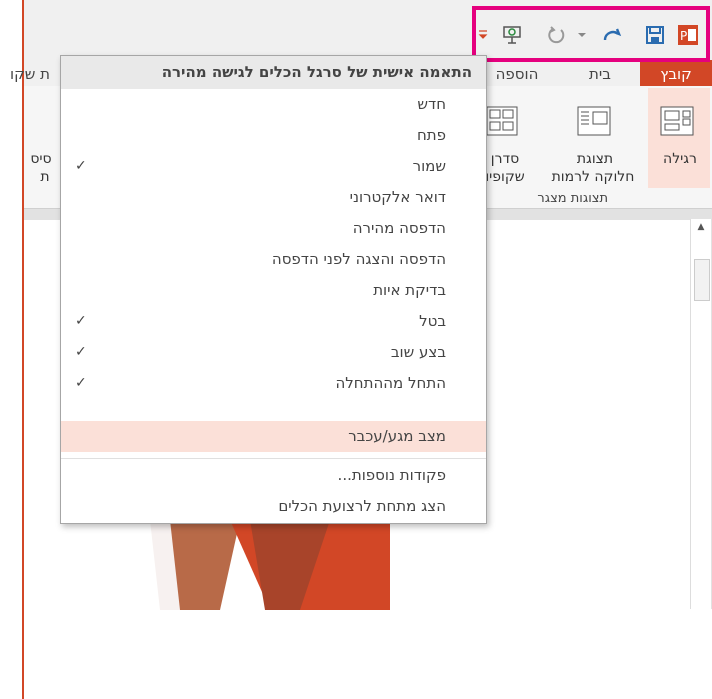 Image resolution: width=712 pixels, height=699 pixels. I want to click on slide-sorter-icon, so click(502, 123).